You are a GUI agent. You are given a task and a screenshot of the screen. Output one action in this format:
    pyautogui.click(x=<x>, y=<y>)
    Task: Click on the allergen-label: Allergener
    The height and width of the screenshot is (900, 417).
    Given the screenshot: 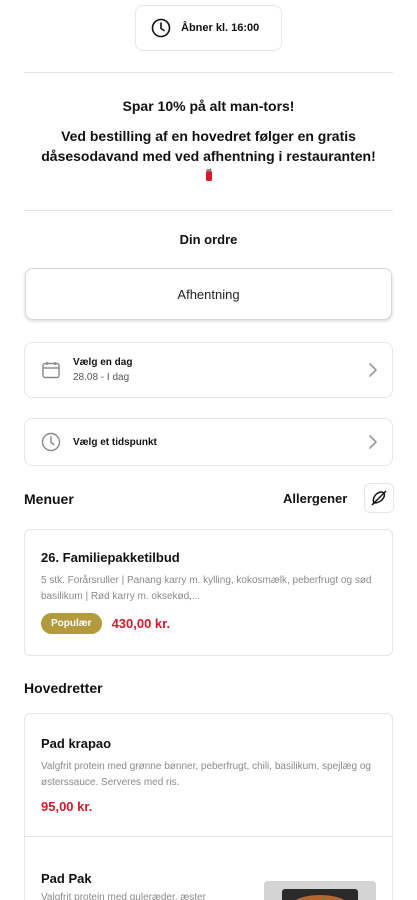 What is the action you would take?
    pyautogui.click(x=315, y=498)
    